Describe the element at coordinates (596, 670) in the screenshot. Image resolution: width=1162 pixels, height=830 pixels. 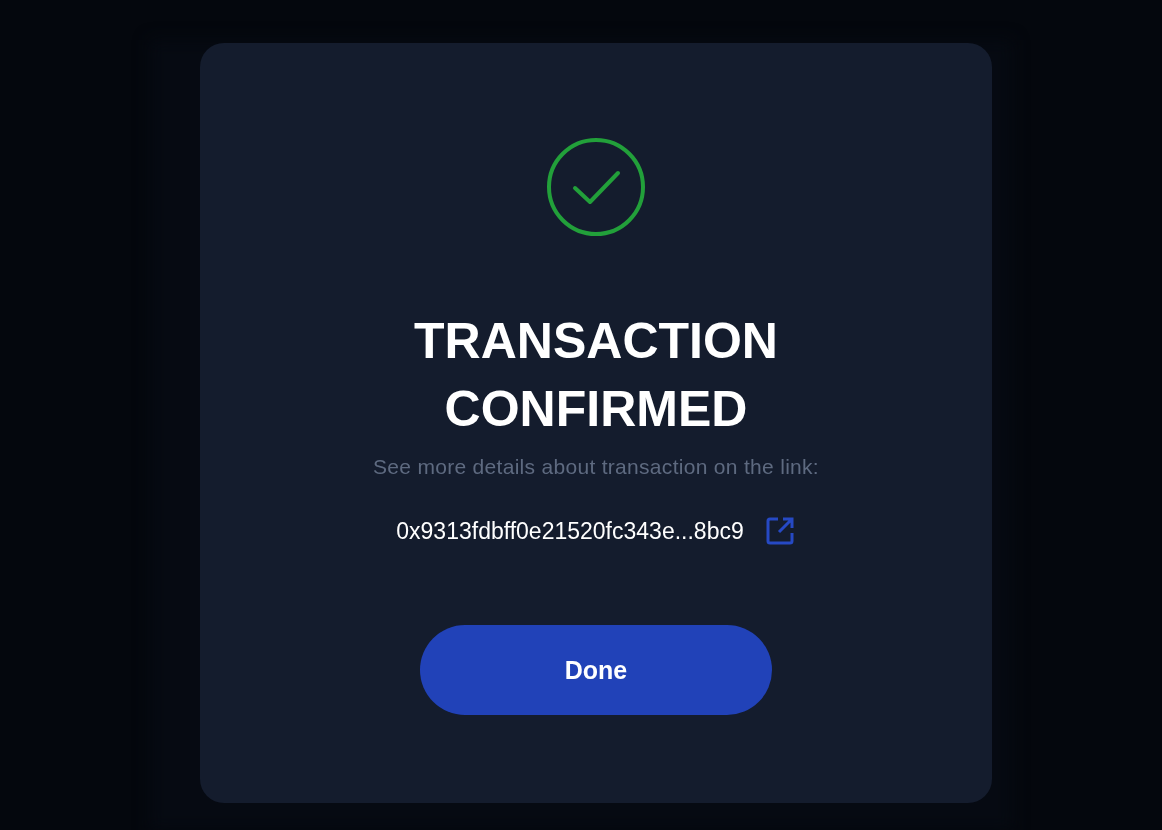
I see `done-button: Done` at that location.